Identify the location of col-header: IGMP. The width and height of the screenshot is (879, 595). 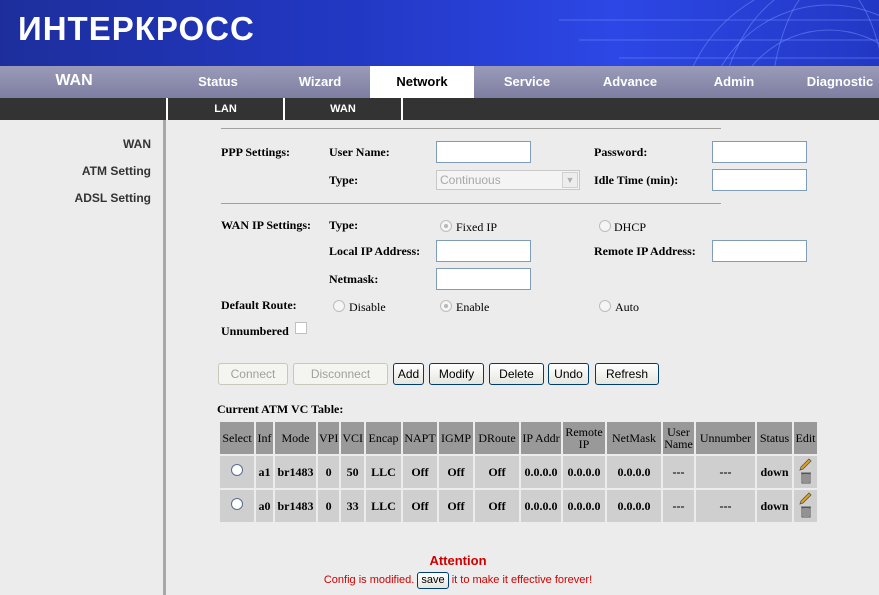
(456, 438).